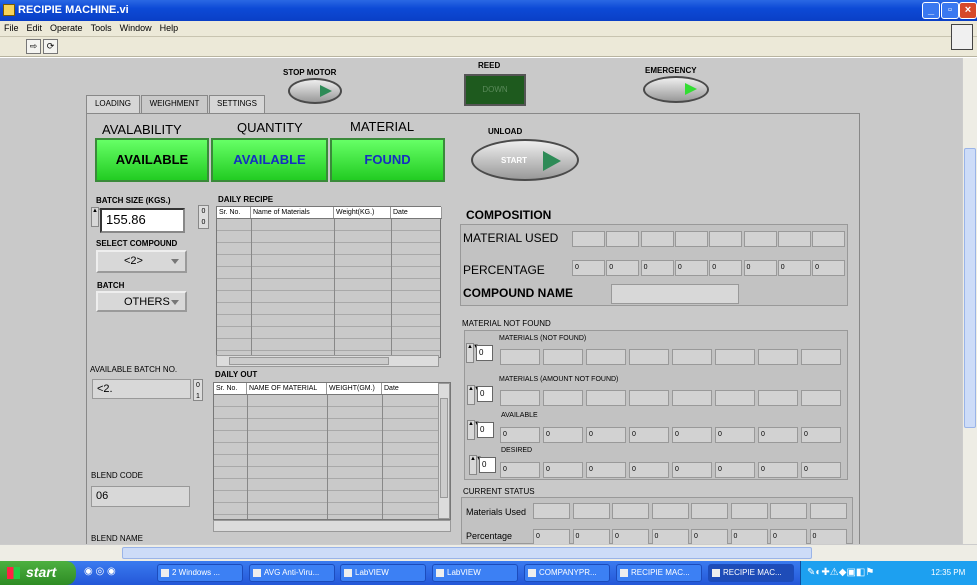  Describe the element at coordinates (97, 217) in the screenshot. I see `batch-size-increment: ▲▼` at that location.